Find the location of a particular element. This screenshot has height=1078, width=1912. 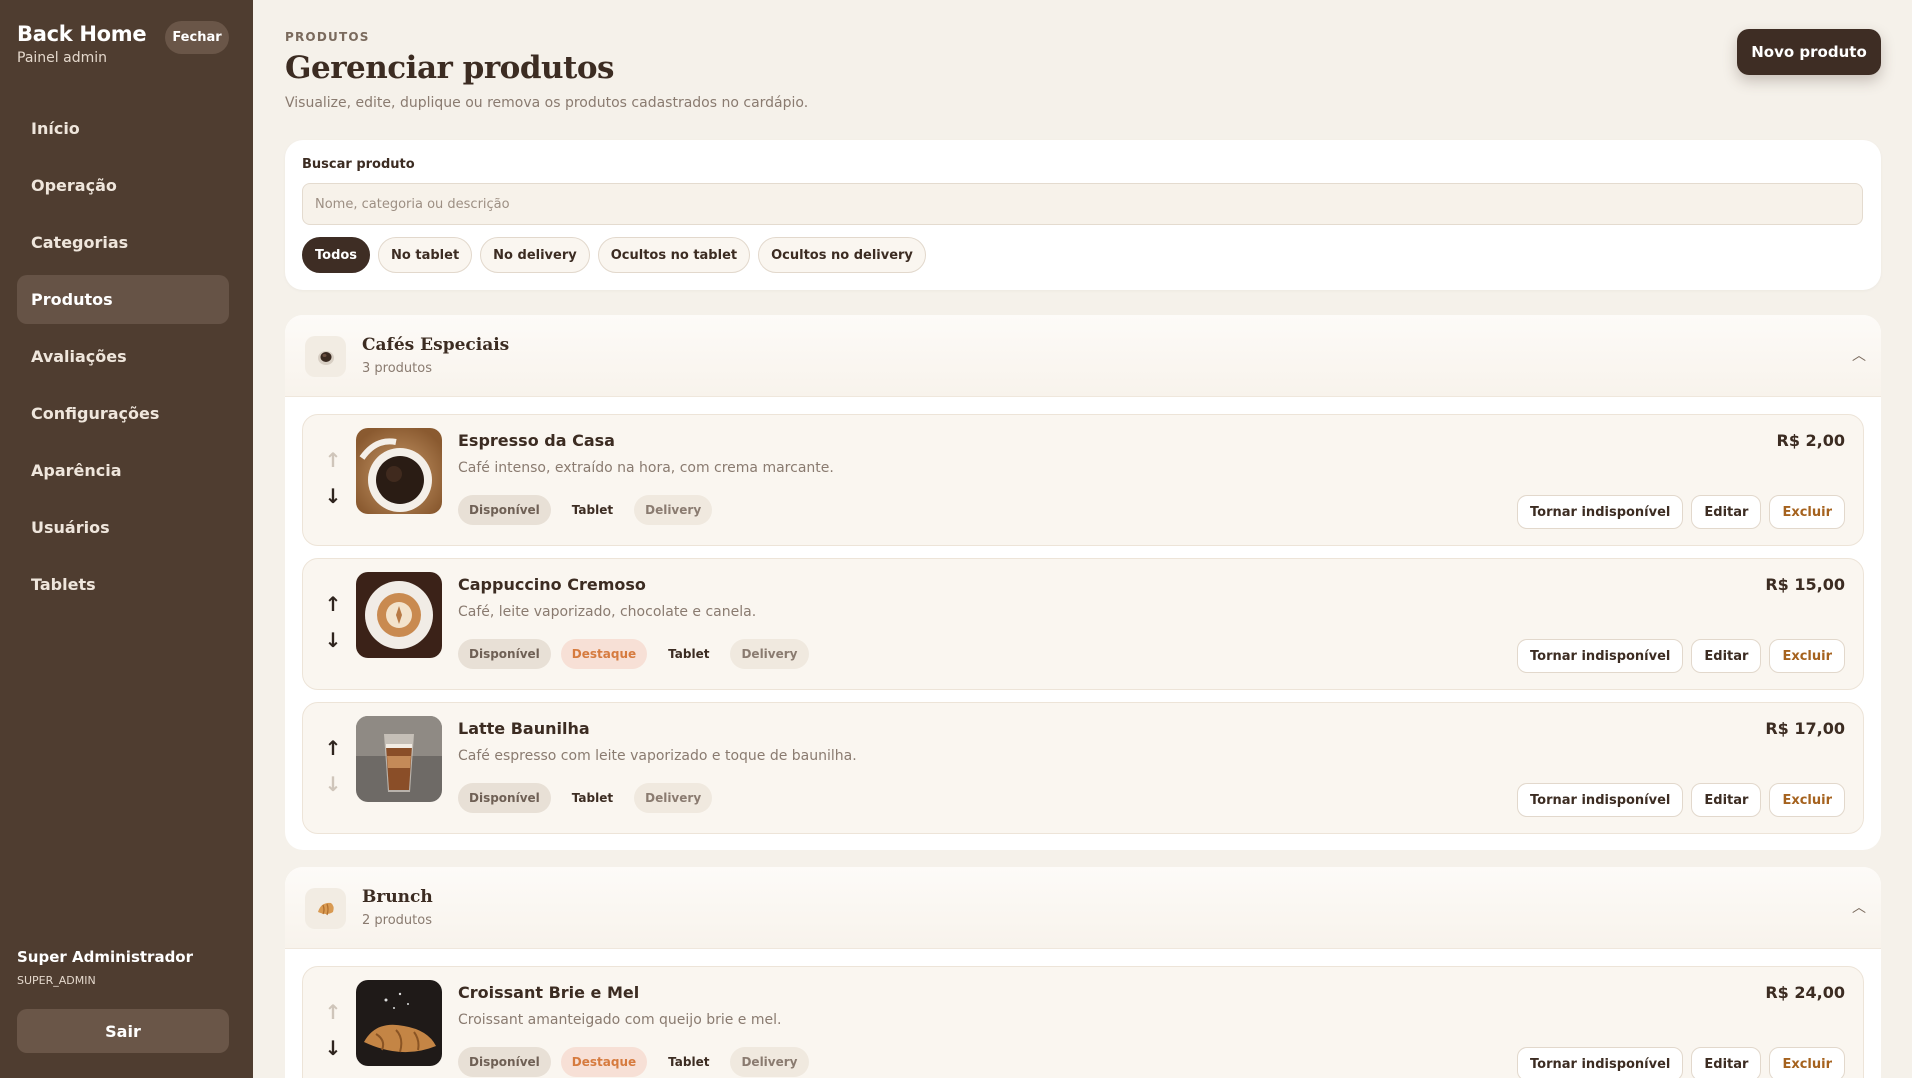

new-product-button: Novo produto is located at coordinates (1809, 52).